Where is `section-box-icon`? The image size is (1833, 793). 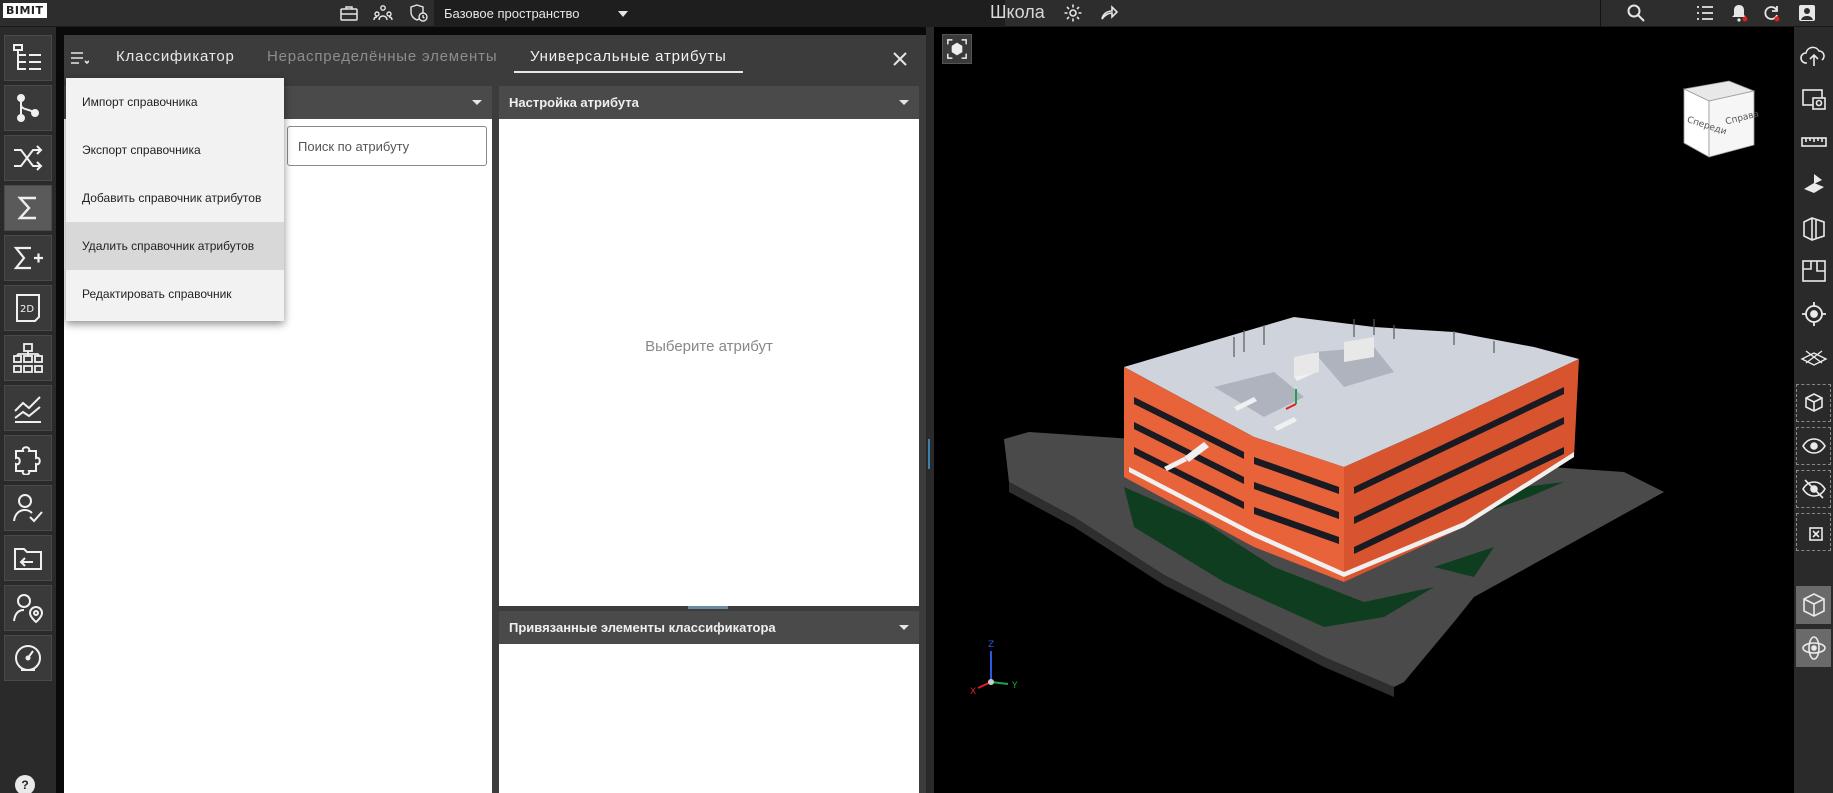 section-box-icon is located at coordinates (1813, 228).